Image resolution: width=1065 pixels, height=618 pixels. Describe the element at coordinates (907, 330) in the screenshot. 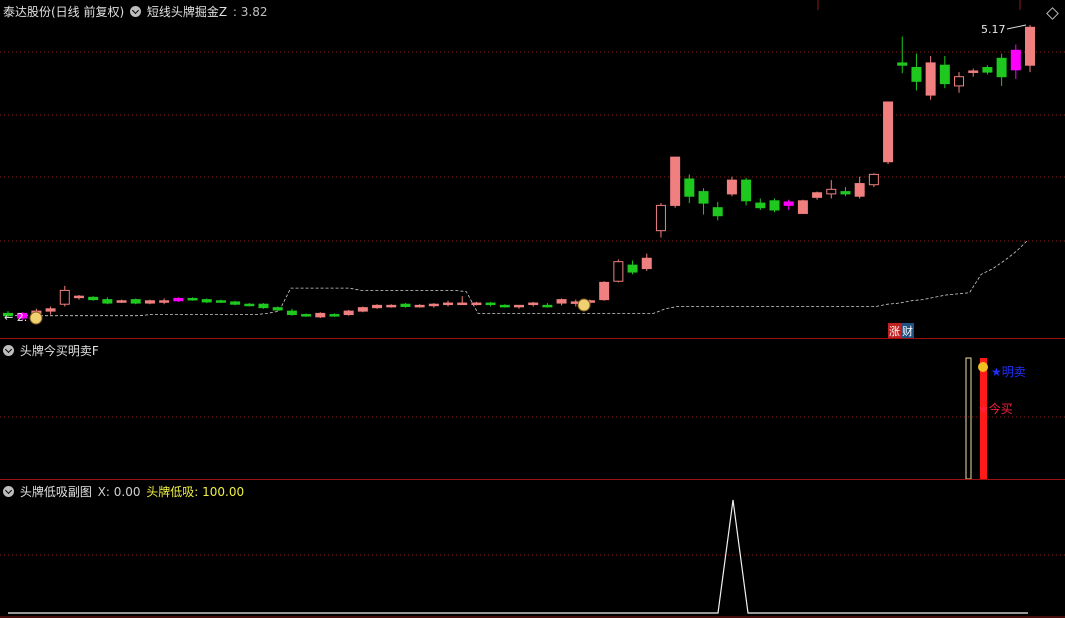

I see `badge-cai: 财` at that location.